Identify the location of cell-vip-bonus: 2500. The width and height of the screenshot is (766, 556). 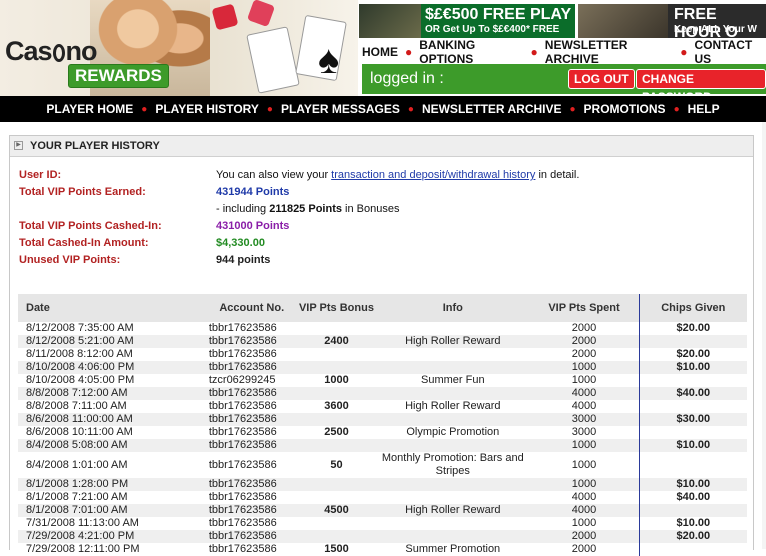
(336, 432).